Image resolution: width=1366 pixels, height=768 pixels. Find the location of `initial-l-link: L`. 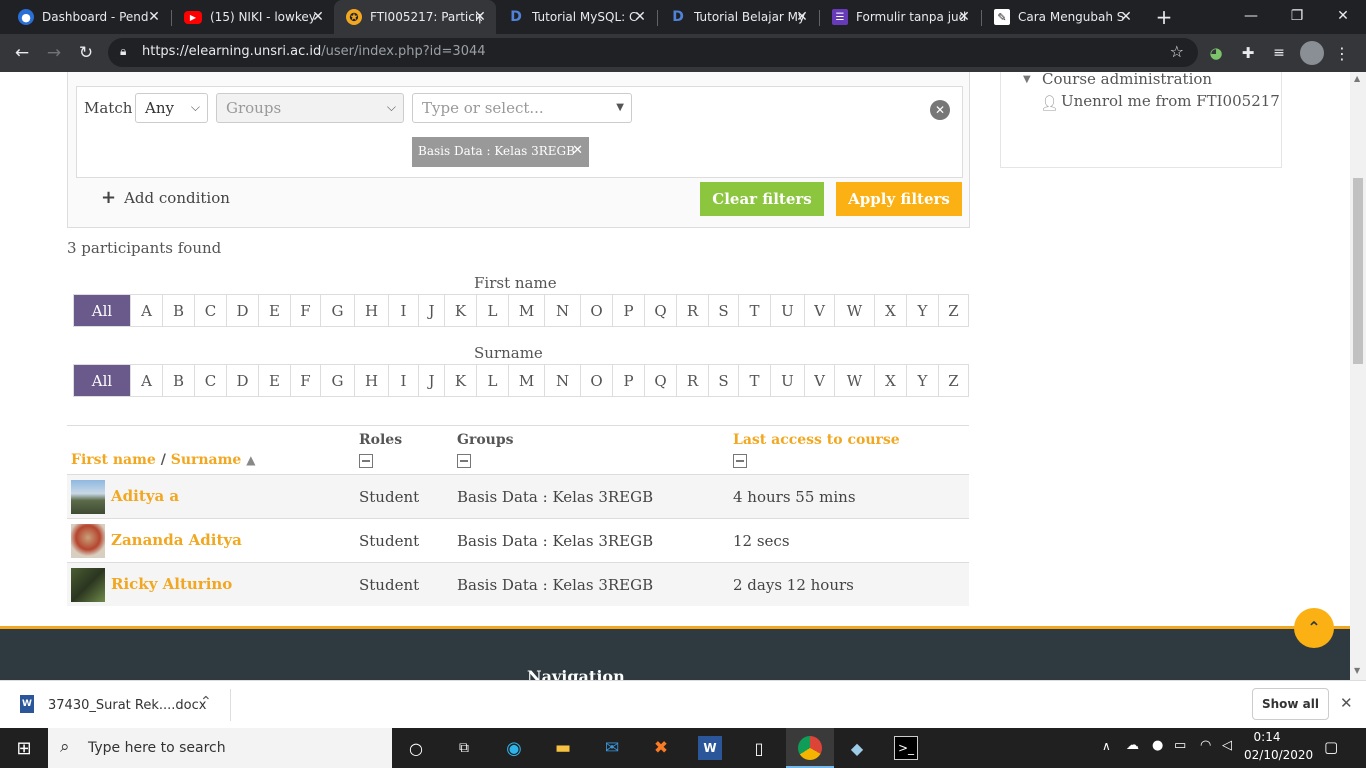

initial-l-link: L is located at coordinates (492, 310).